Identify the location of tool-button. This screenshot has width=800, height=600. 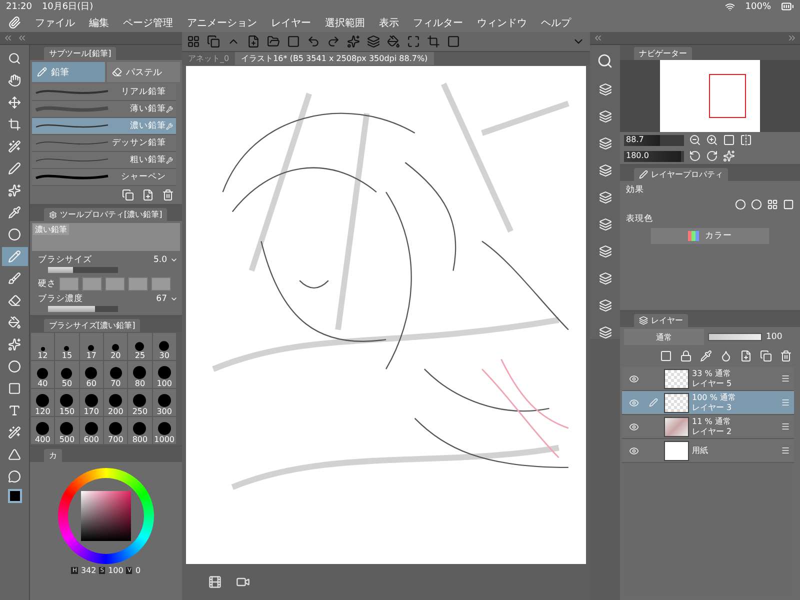
(15, 256).